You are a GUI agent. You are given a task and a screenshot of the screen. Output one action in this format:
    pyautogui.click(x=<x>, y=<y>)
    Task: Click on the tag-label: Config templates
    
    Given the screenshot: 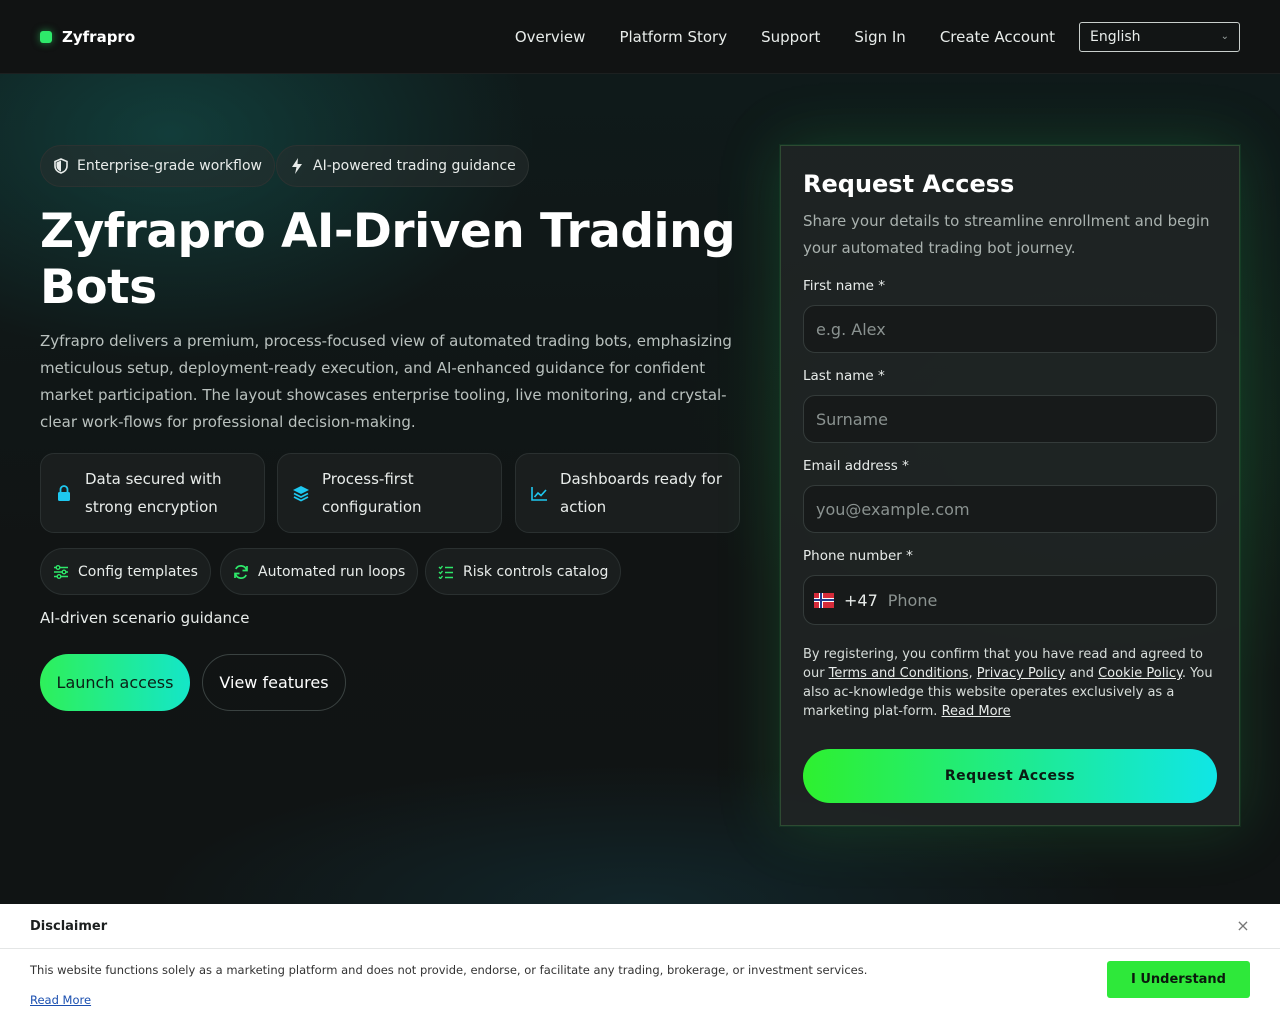 What is the action you would take?
    pyautogui.click(x=138, y=571)
    